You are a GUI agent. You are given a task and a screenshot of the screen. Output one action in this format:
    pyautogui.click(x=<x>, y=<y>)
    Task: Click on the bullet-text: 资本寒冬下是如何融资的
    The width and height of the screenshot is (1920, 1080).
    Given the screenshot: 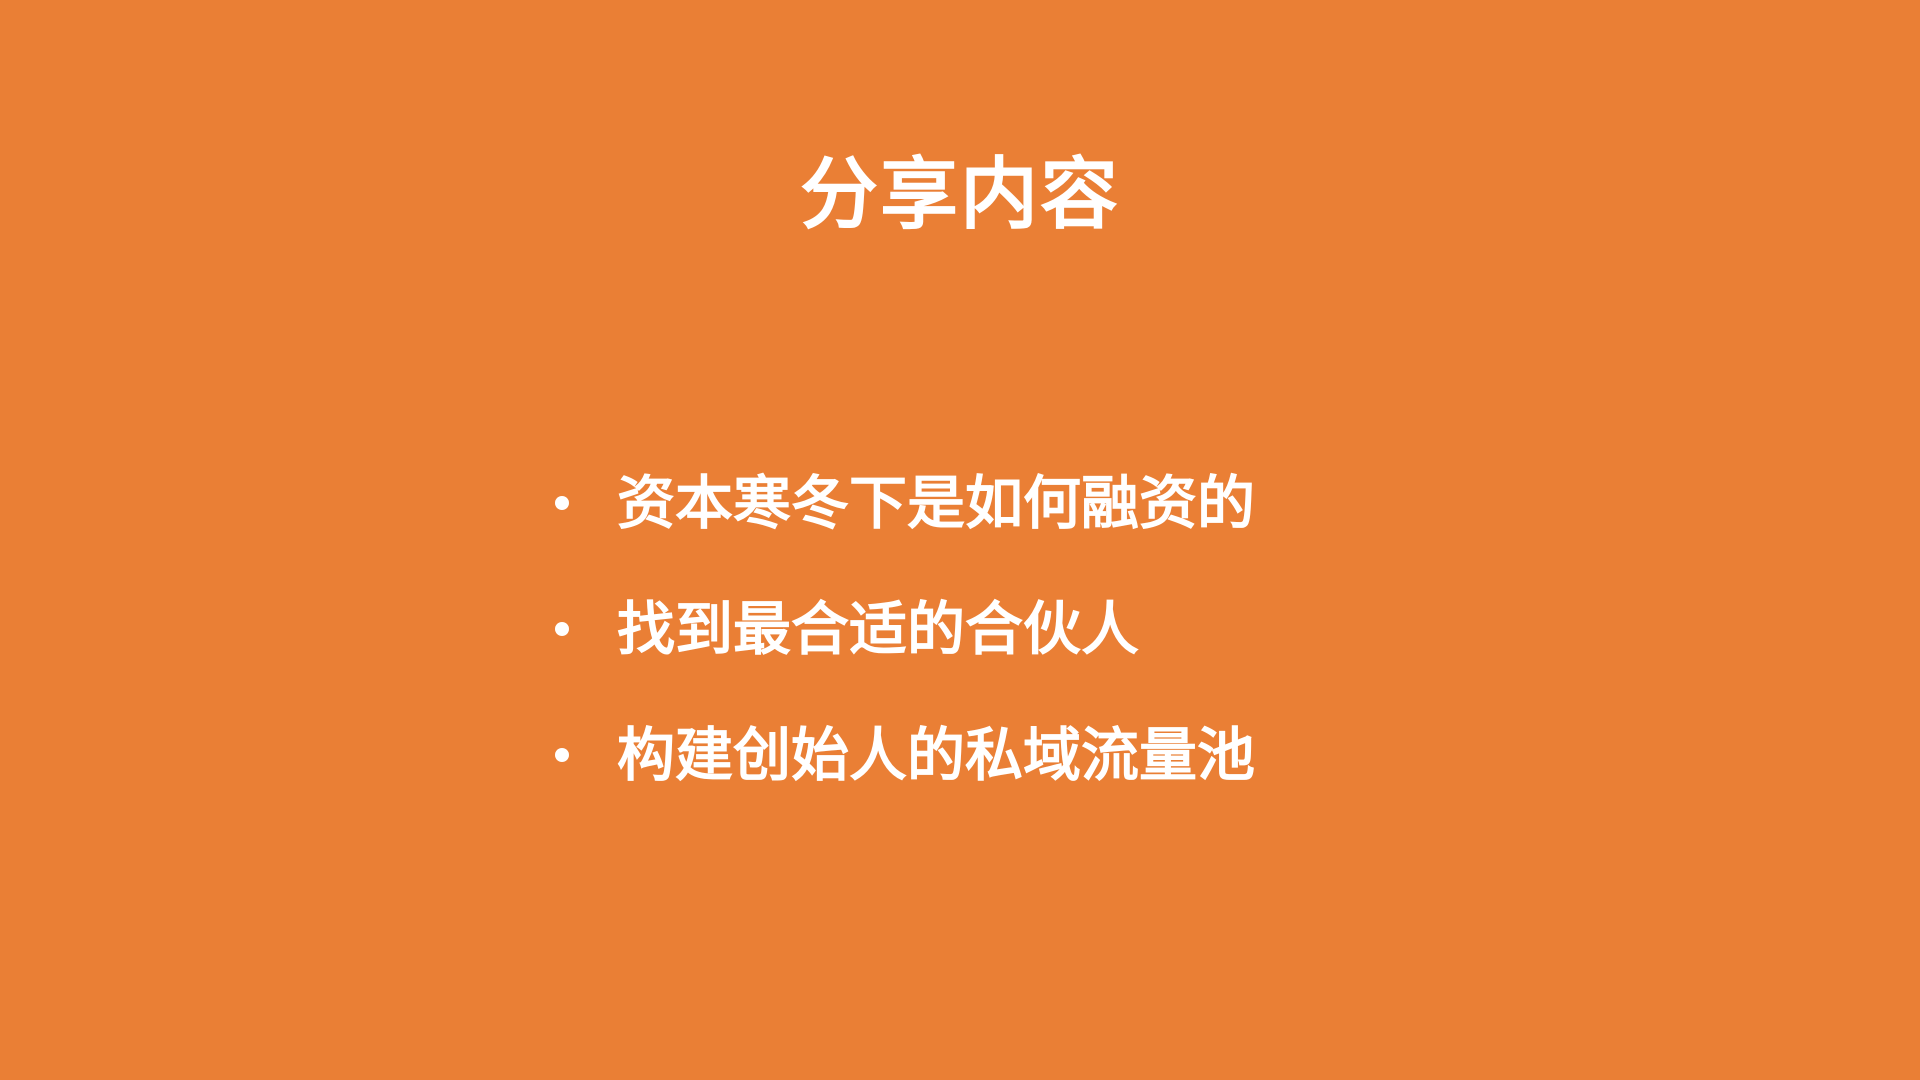 What is the action you would take?
    pyautogui.click(x=936, y=503)
    